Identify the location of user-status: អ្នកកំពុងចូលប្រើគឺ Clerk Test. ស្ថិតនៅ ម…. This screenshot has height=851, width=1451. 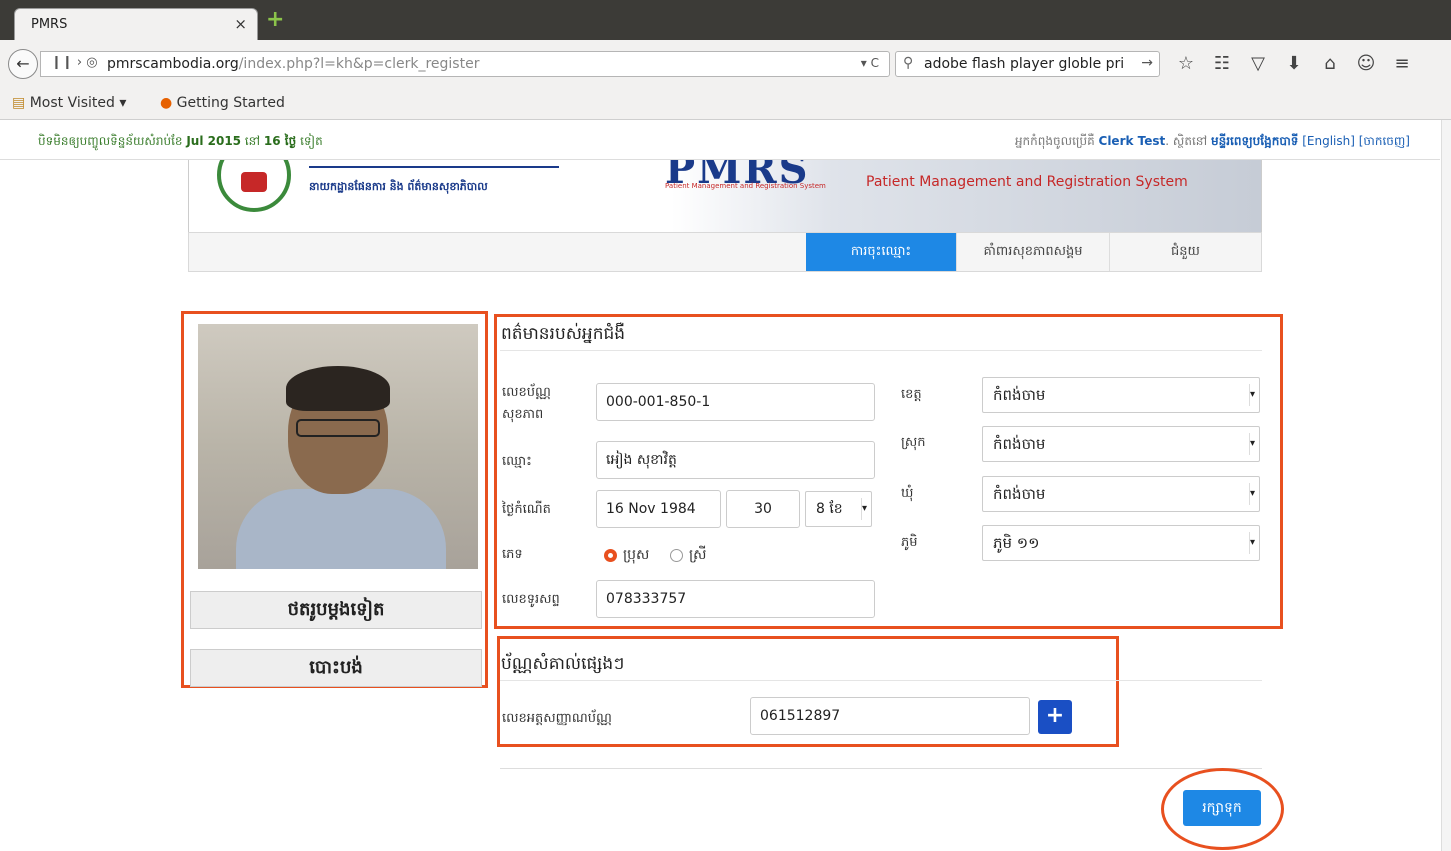
(1212, 142).